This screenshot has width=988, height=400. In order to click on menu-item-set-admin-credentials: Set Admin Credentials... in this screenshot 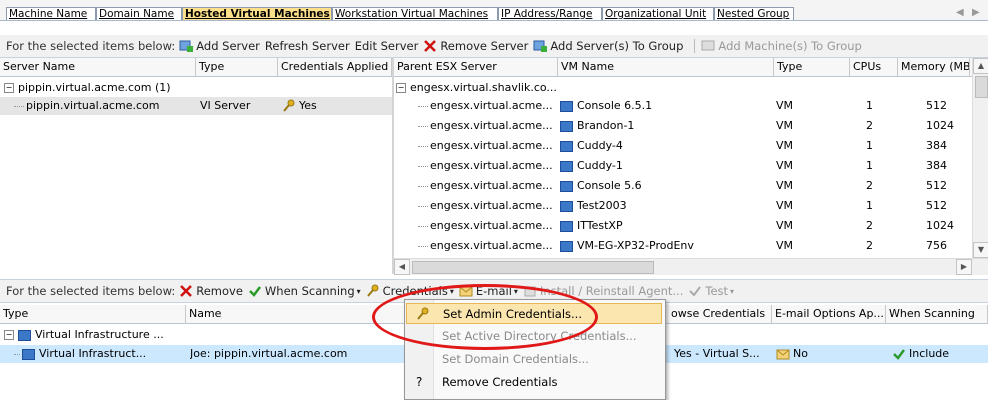, I will do `click(534, 313)`.